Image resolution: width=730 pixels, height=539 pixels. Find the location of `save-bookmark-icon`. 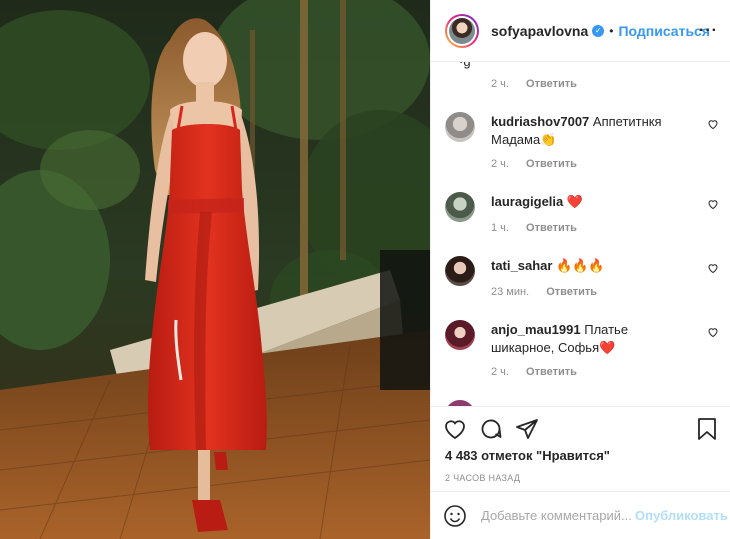

save-bookmark-icon is located at coordinates (707, 429).